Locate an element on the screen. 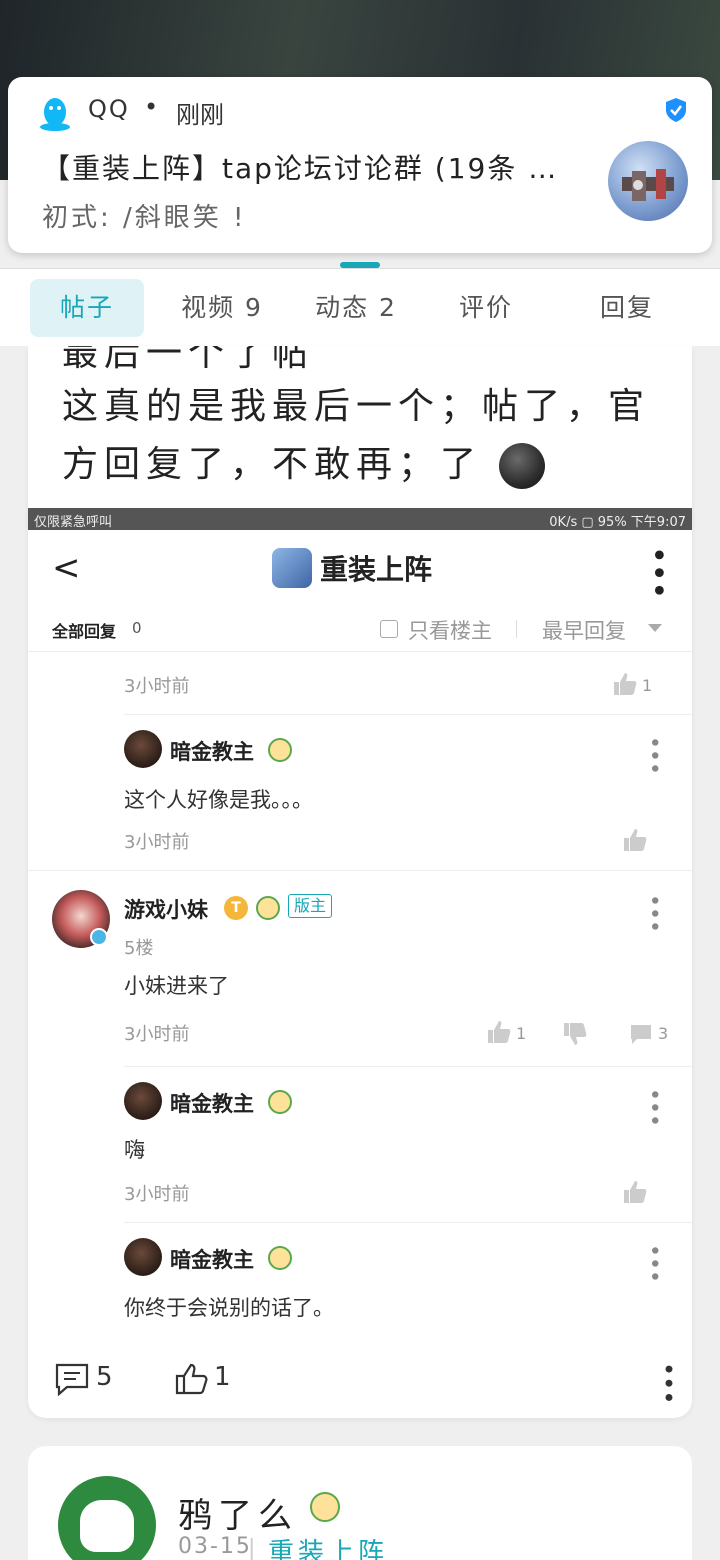 The height and width of the screenshot is (1560, 720). tab-replies: 回复 1185 is located at coordinates (627, 329).